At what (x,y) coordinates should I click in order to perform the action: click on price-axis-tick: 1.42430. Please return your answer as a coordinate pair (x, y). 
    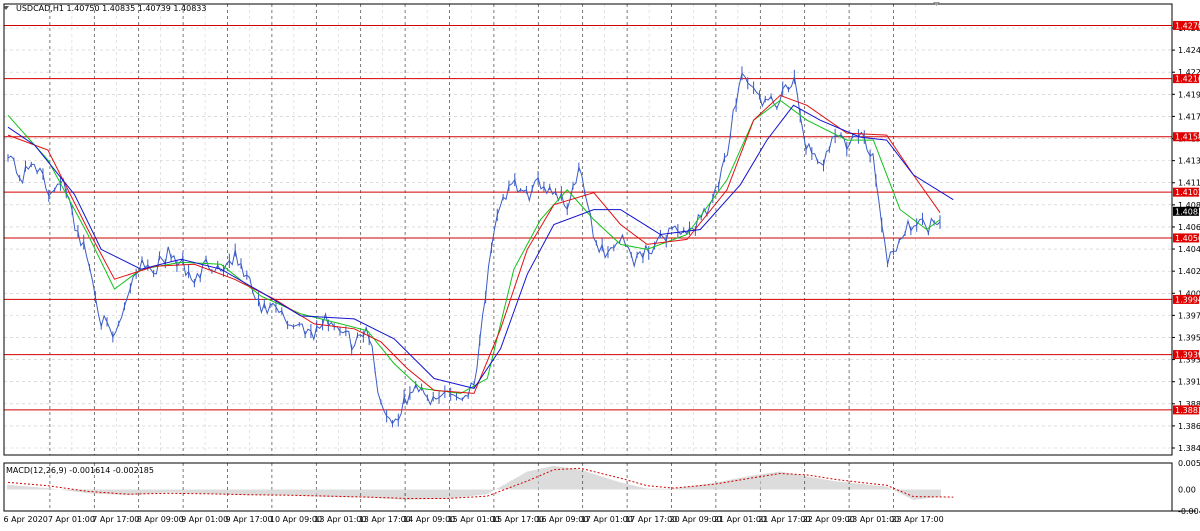
    Looking at the image, I should click on (1189, 50).